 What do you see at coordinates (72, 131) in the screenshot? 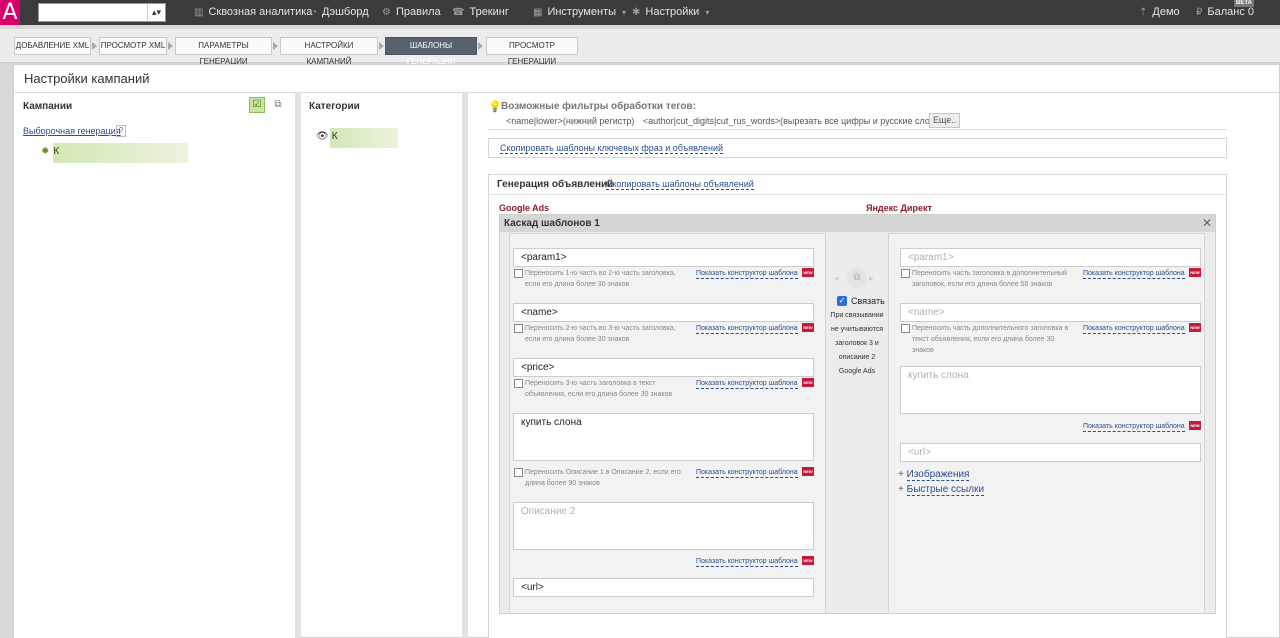
I see `selective-generation-link: Выборочная генерация` at bounding box center [72, 131].